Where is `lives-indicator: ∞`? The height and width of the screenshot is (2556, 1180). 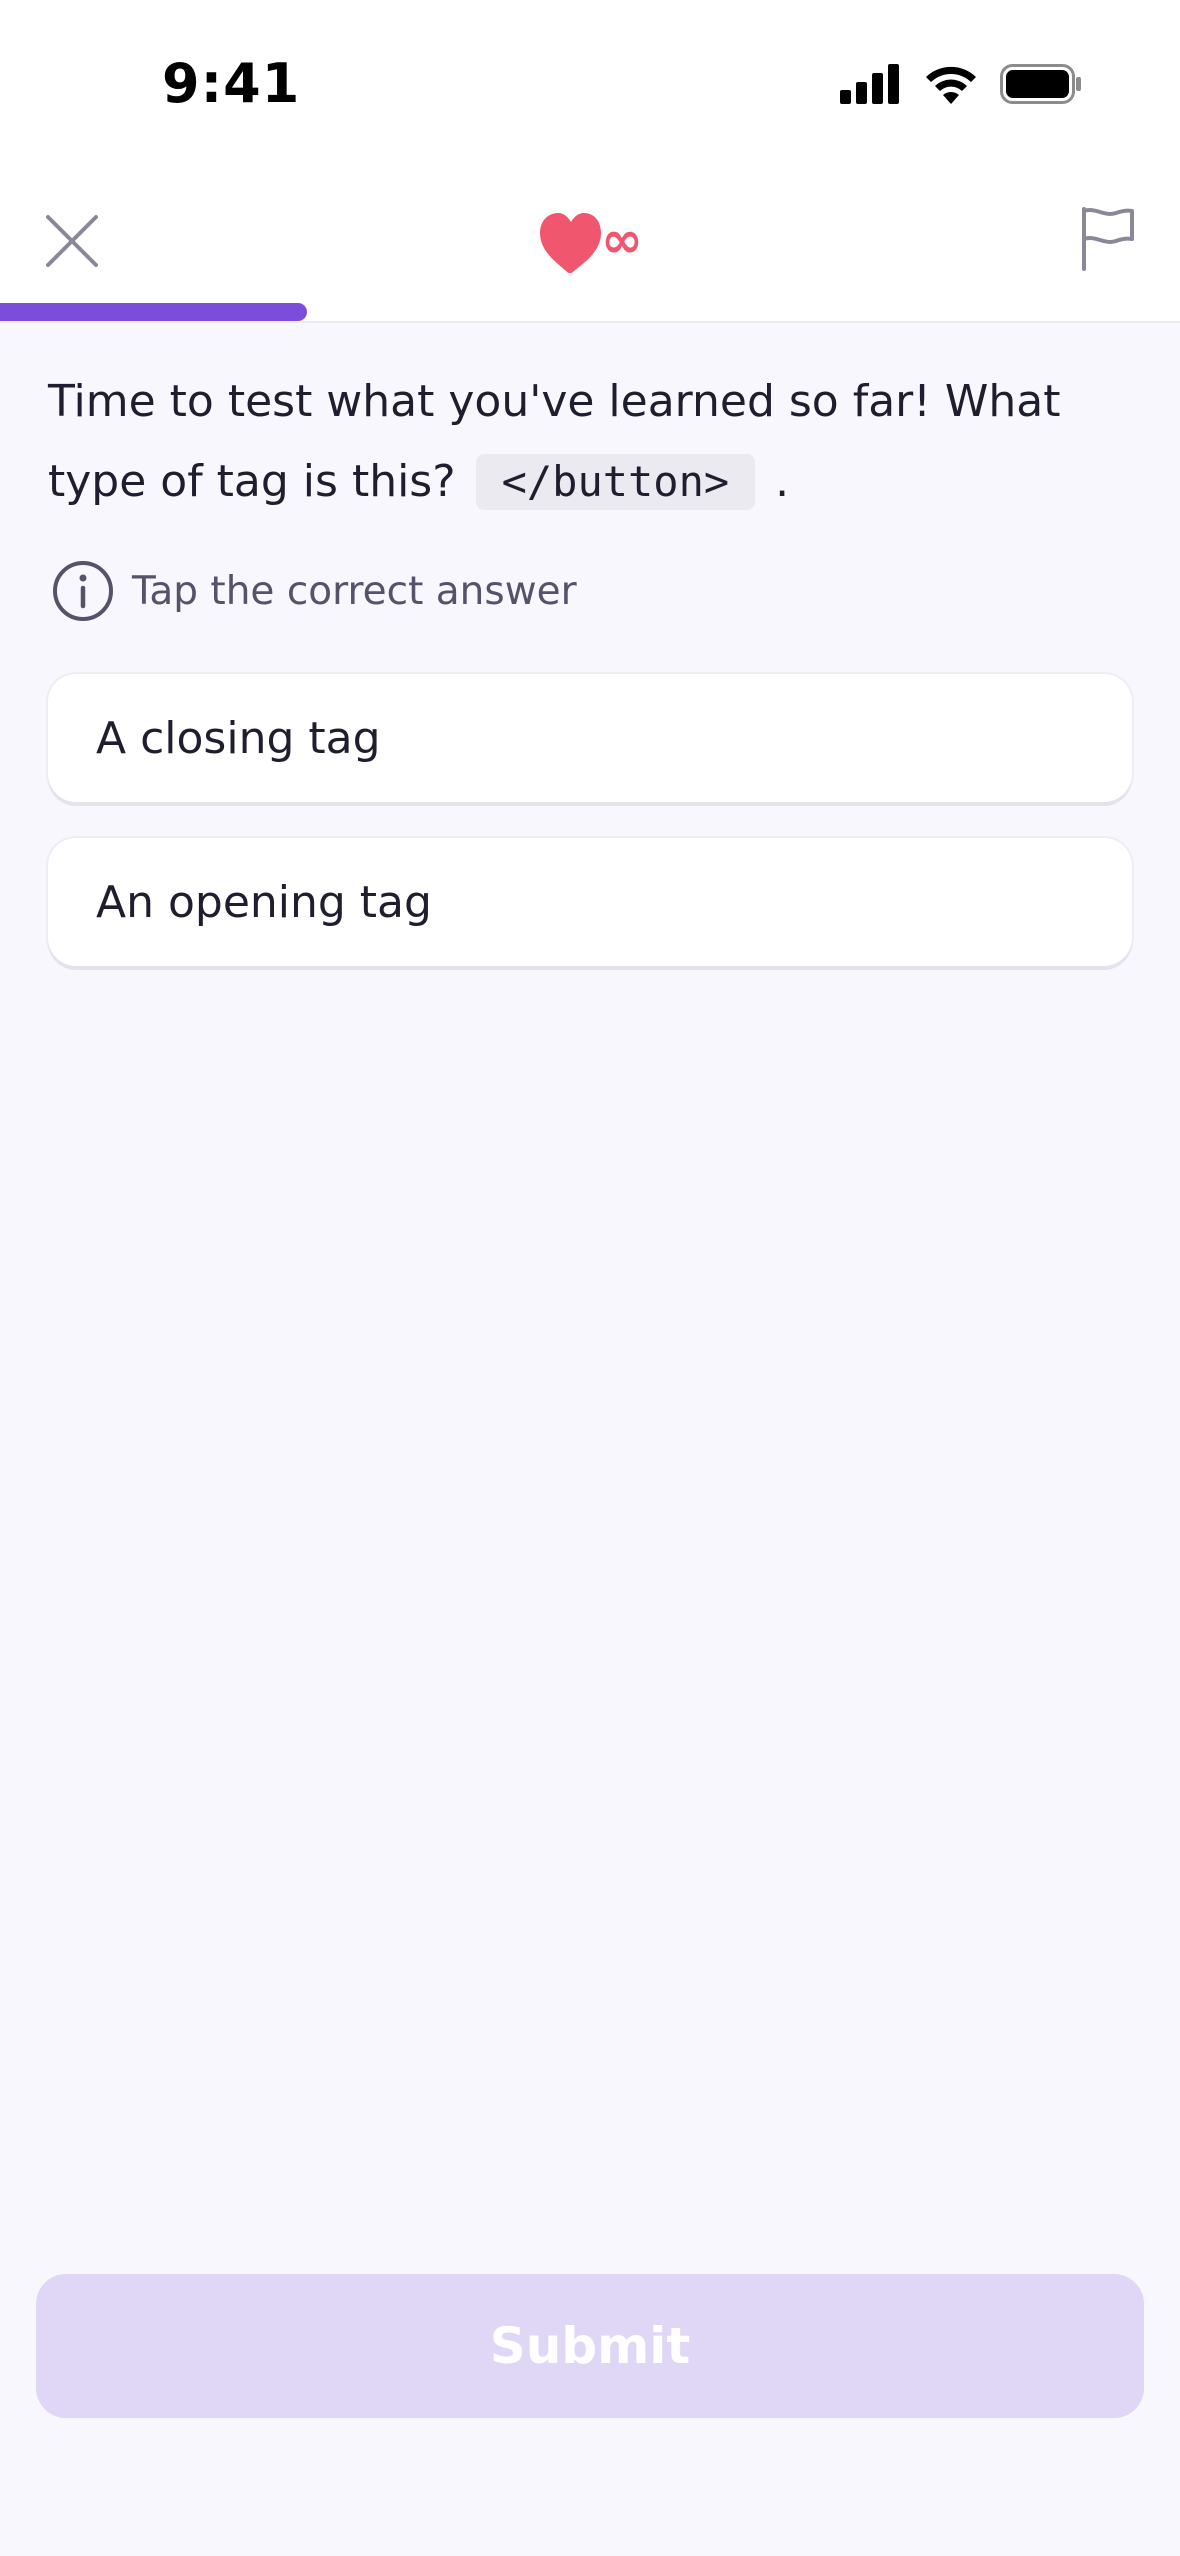
lives-indicator: ∞ is located at coordinates (591, 242).